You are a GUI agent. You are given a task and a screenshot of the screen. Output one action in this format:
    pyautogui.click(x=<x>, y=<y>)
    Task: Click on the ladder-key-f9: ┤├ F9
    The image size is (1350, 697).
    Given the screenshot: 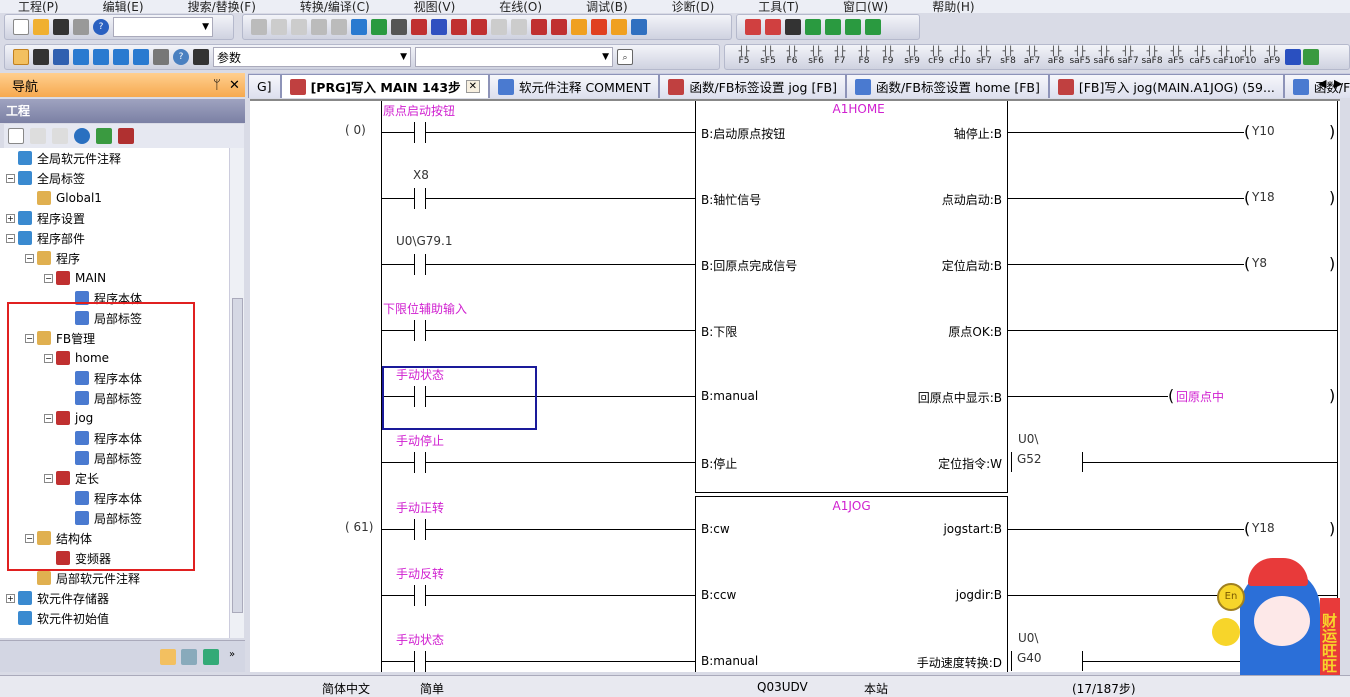 What is the action you would take?
    pyautogui.click(x=888, y=57)
    